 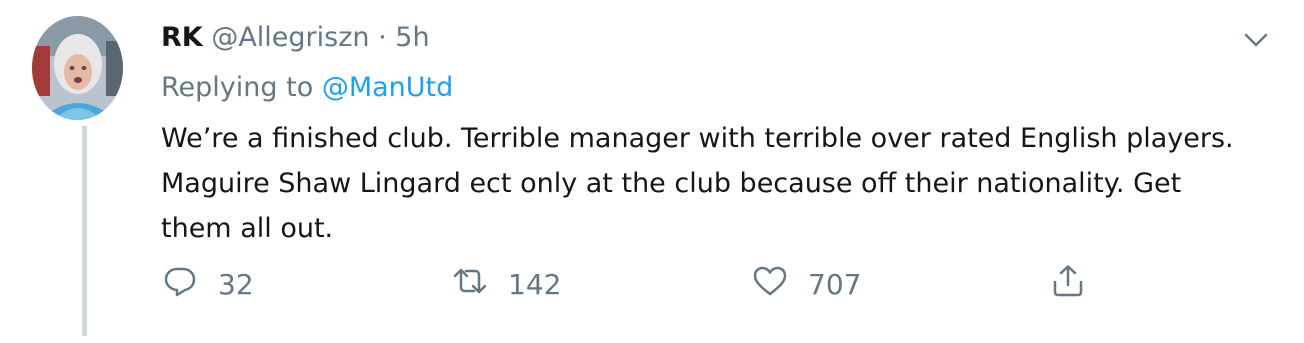 I want to click on reply-icon, so click(x=180, y=284).